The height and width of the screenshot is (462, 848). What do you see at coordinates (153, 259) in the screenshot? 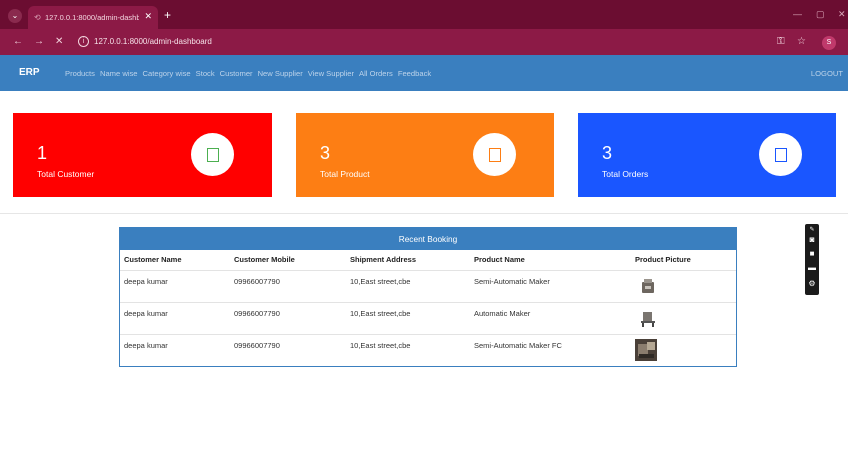
I see `column-header: Customer Name` at bounding box center [153, 259].